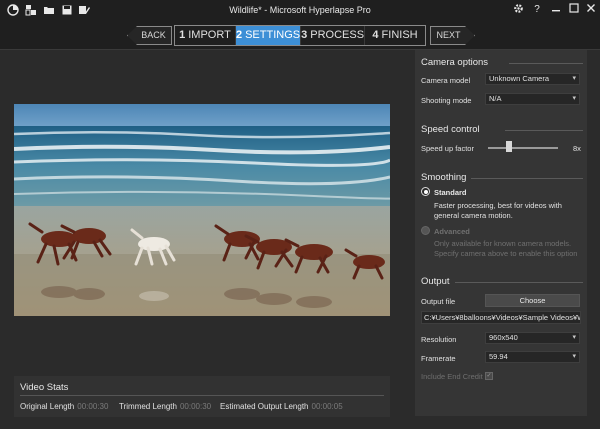 The width and height of the screenshot is (600, 429). Describe the element at coordinates (444, 177) in the screenshot. I see `smoothing-title: Smoothing` at that location.